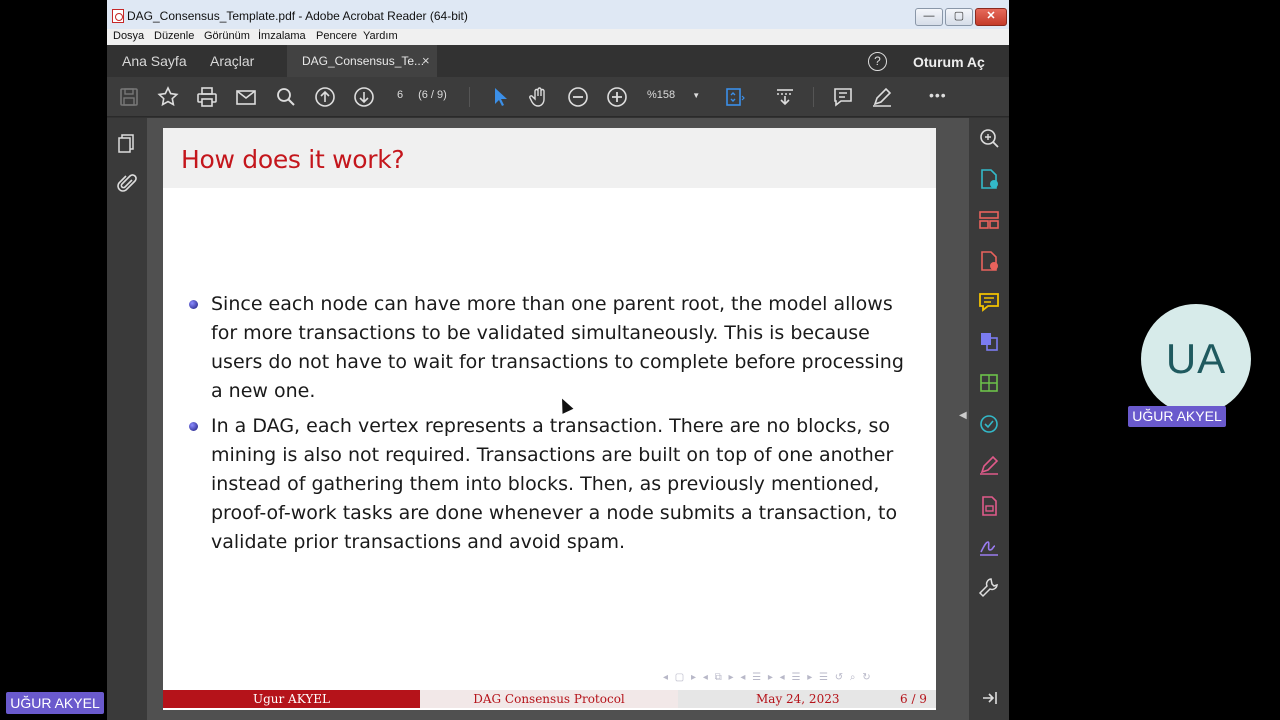  I want to click on left-navigation-pane: ◀, so click(133, 419).